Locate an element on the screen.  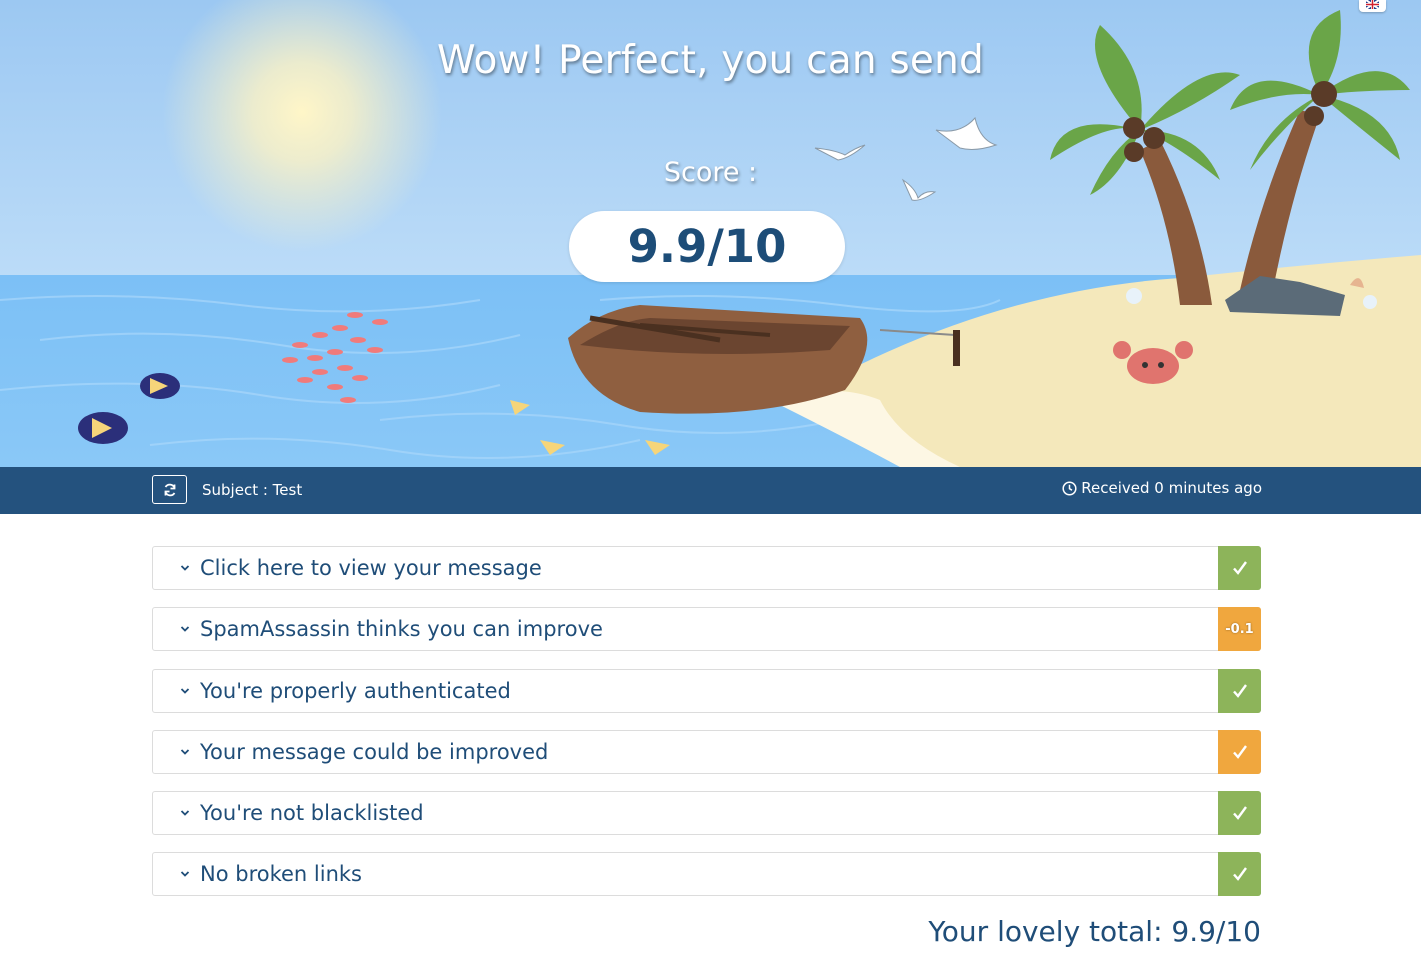
score-penalty: -0.1 is located at coordinates (1239, 629).